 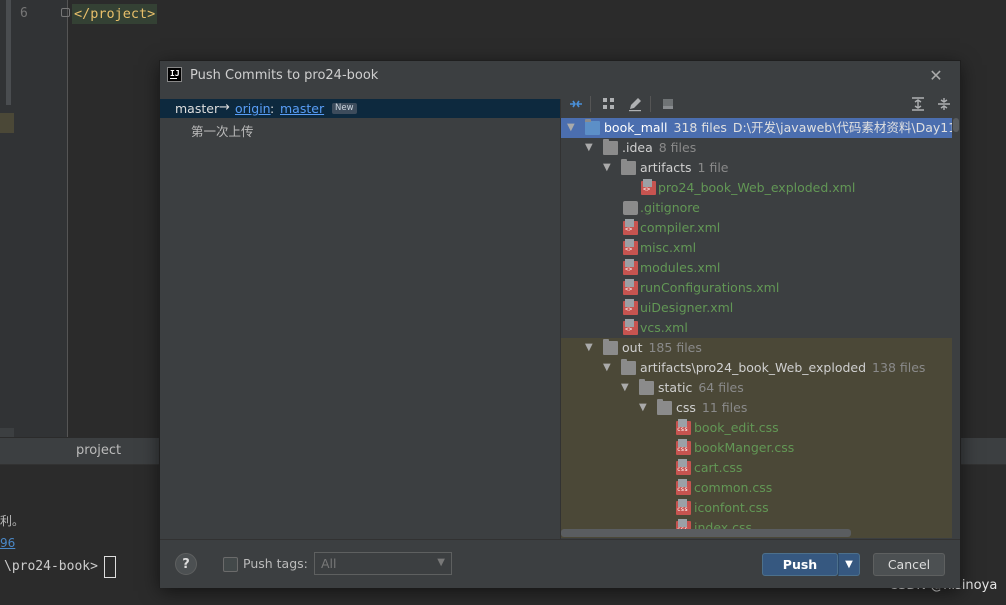 I want to click on file-count: 185 files, so click(x=675, y=347).